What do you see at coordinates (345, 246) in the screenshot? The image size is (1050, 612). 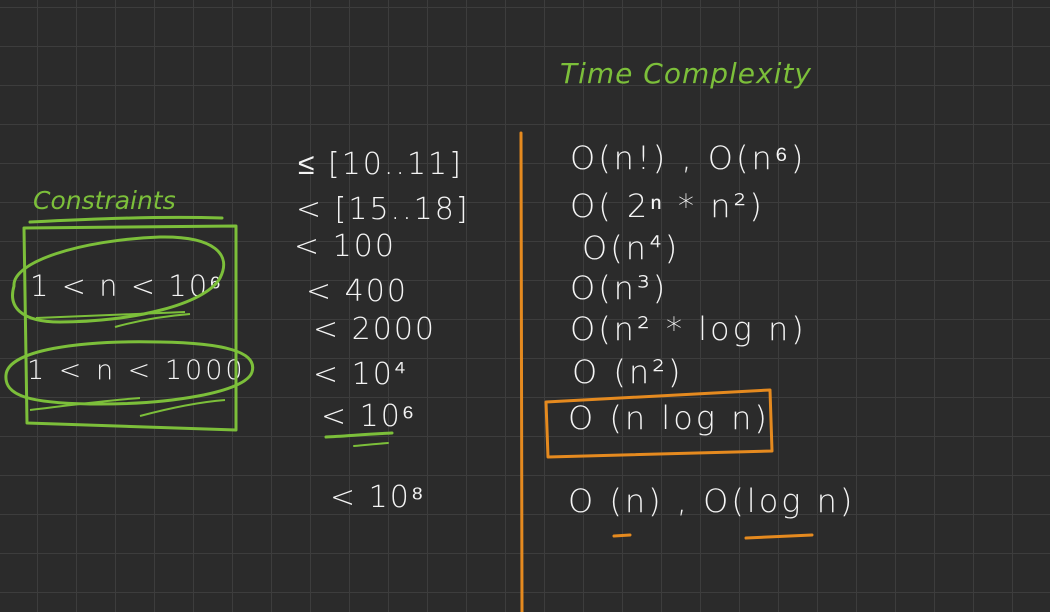 I see `n-limit-row: < 100` at bounding box center [345, 246].